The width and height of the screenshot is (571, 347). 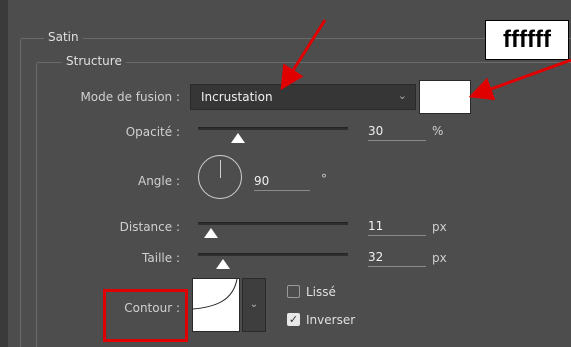 I want to click on arrow-to-dropdown, so click(x=303, y=55).